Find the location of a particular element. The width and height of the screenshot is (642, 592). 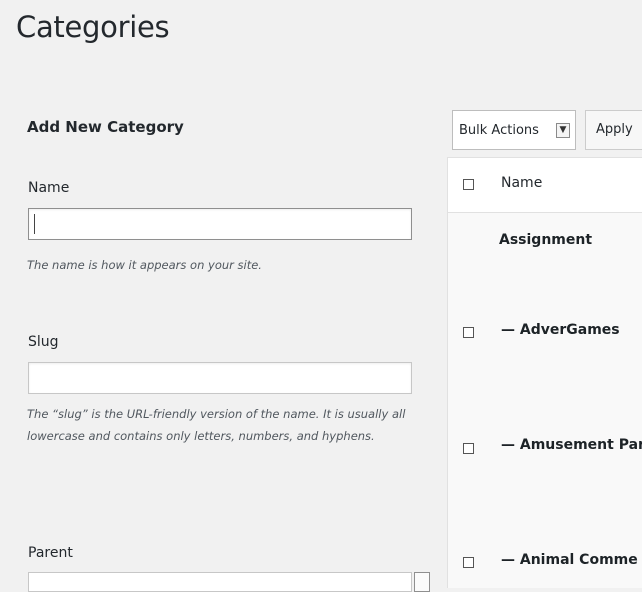

name-input is located at coordinates (220, 224).